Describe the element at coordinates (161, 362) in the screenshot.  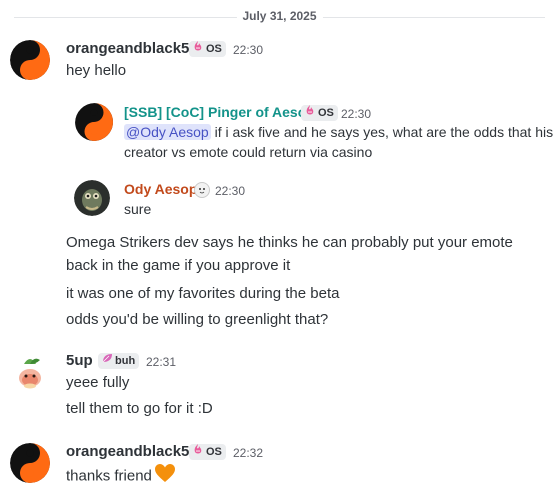
I see `timestamp: 22:31` at that location.